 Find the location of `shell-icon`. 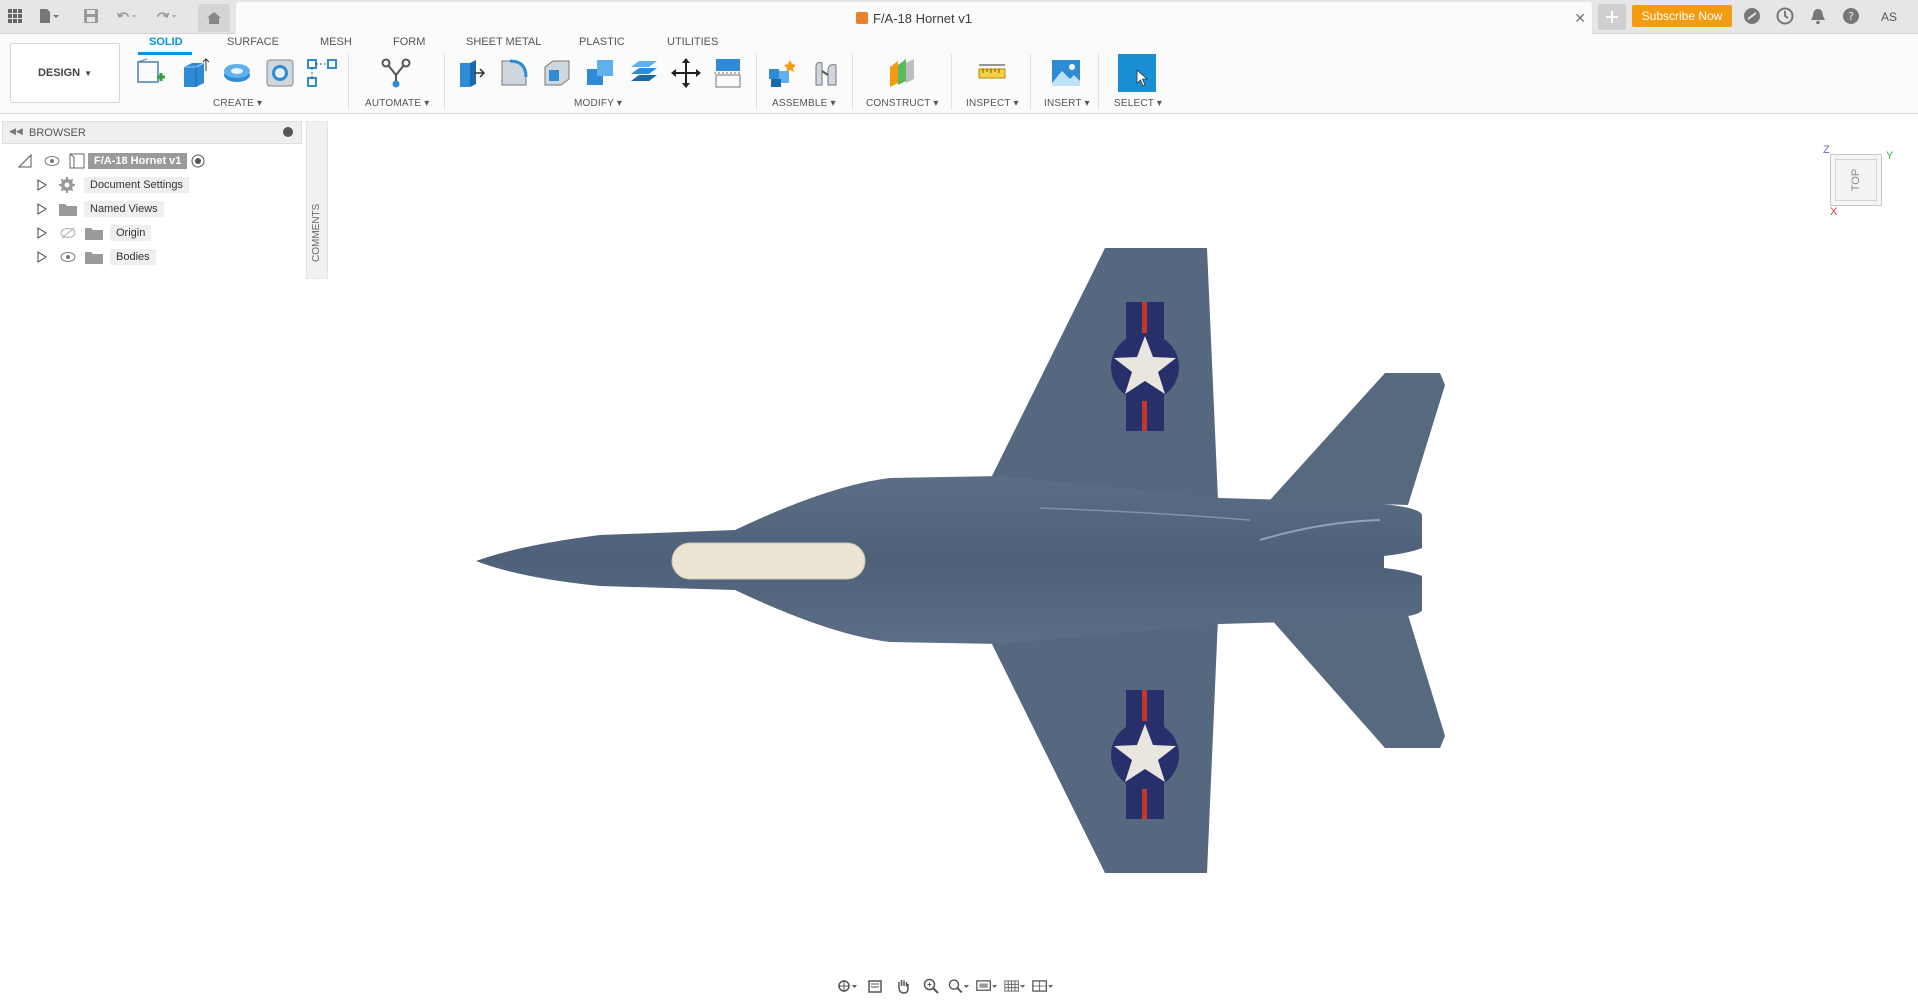

shell-icon is located at coordinates (557, 73).